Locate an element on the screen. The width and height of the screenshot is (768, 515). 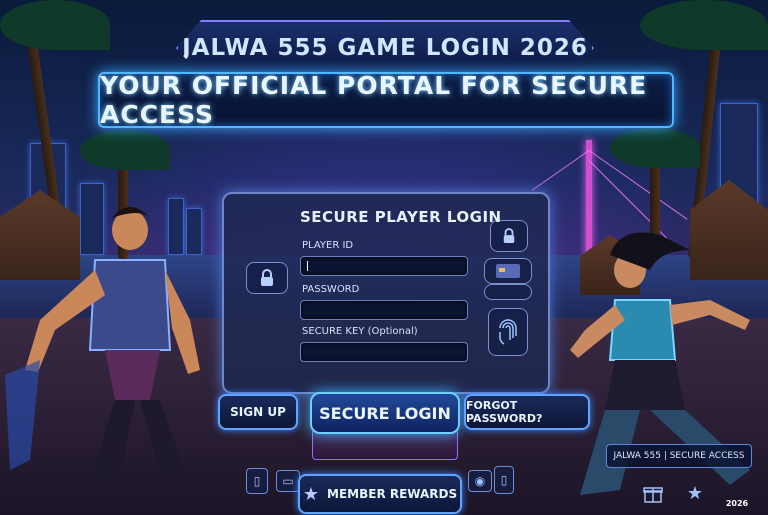
footer-tag: JALWA 555 | SECURE ACCESS is located at coordinates (679, 456).